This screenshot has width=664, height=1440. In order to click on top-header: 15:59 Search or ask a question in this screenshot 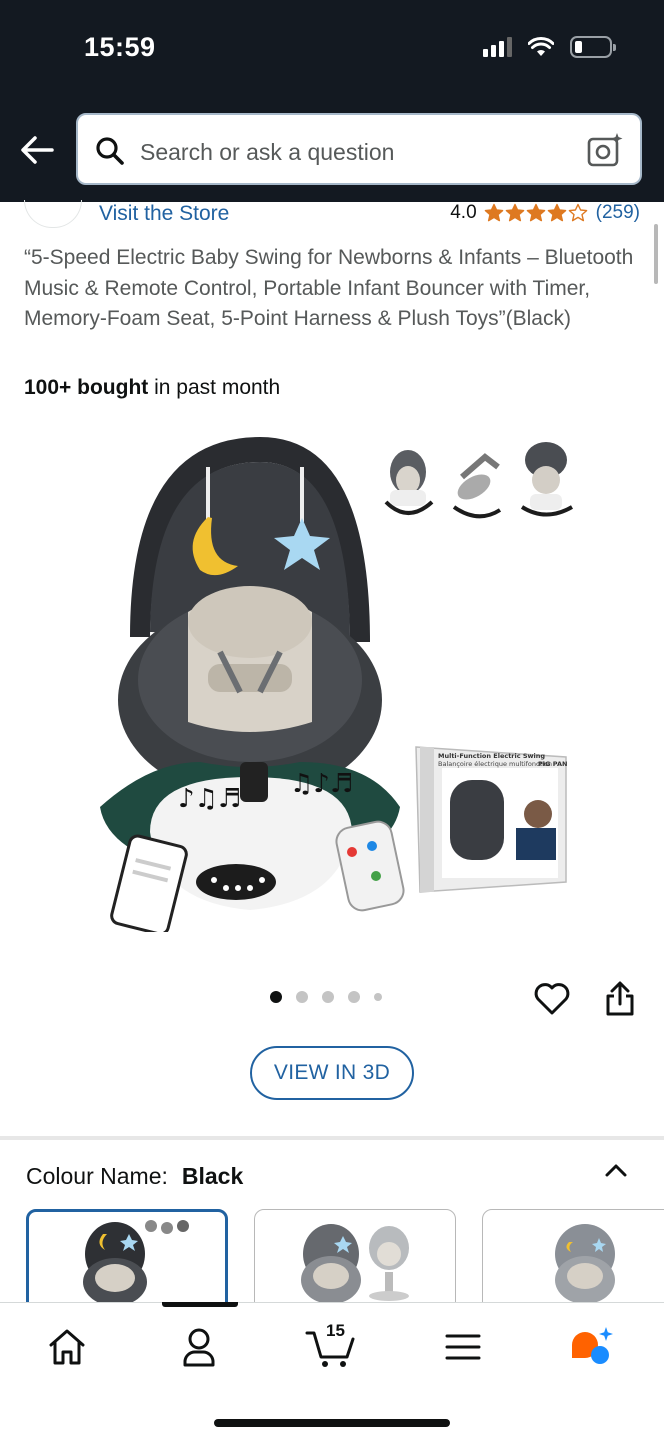, I will do `click(332, 101)`.